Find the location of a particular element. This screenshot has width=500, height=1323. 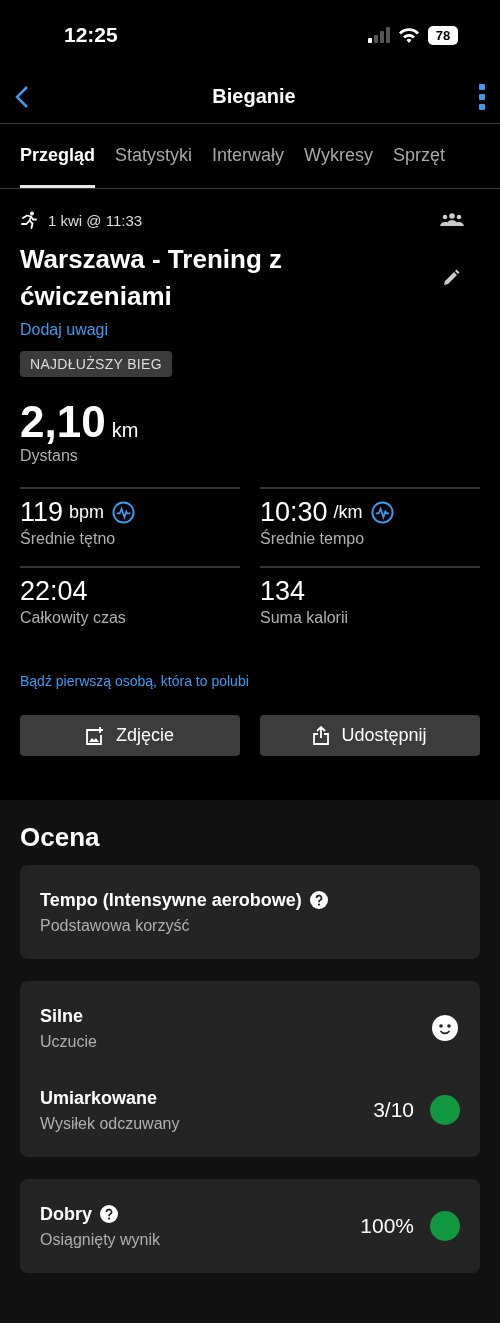

activity-date: 1 kwi @ 11:33 is located at coordinates (95, 220).